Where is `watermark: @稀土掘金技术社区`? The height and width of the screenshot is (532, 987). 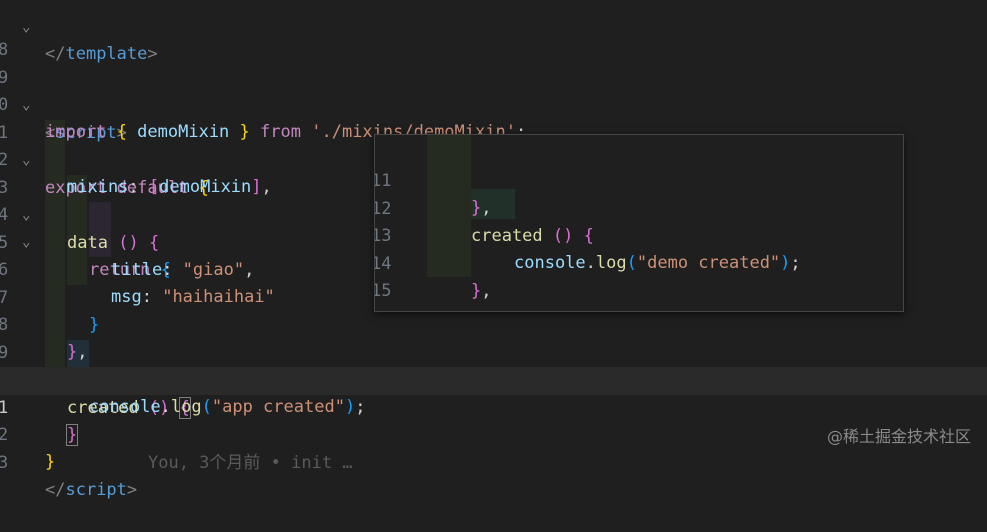
watermark: @稀土掘金技术社区 is located at coordinates (898, 436).